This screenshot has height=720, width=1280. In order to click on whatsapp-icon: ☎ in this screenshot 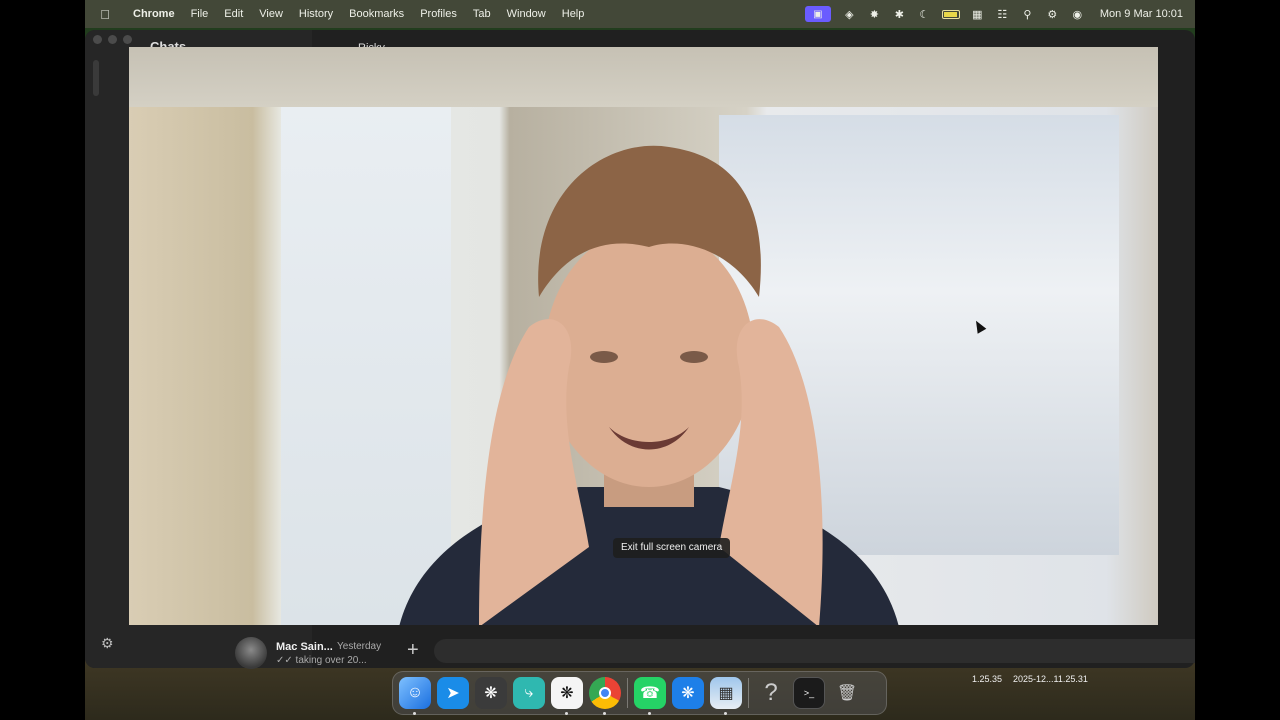, I will do `click(650, 696)`.